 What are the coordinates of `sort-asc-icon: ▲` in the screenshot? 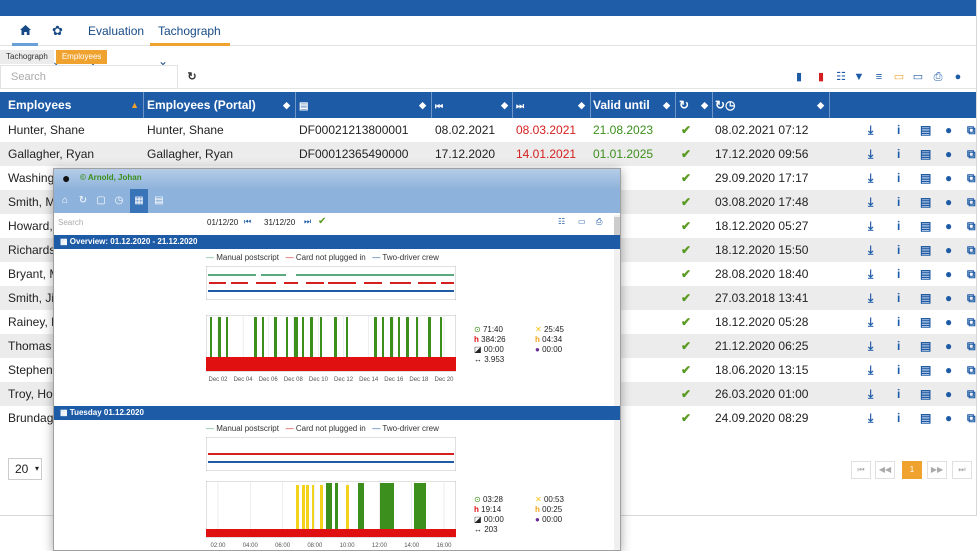 It's located at (134, 105).